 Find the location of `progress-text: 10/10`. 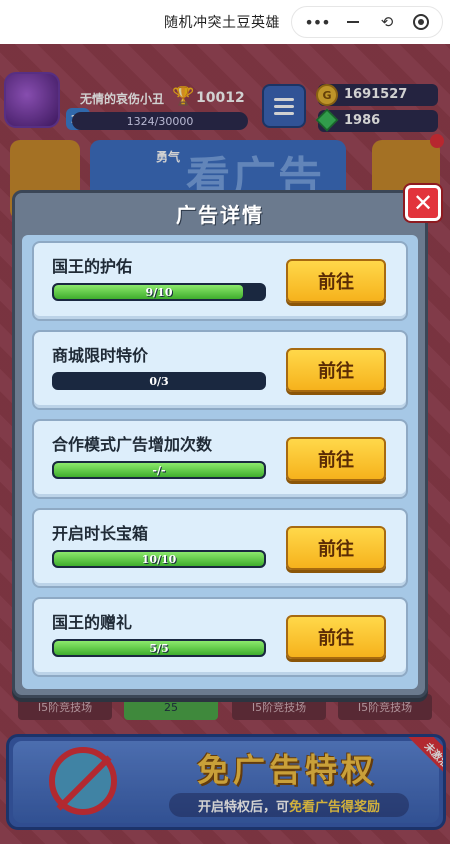

progress-text: 10/10 is located at coordinates (159, 559).